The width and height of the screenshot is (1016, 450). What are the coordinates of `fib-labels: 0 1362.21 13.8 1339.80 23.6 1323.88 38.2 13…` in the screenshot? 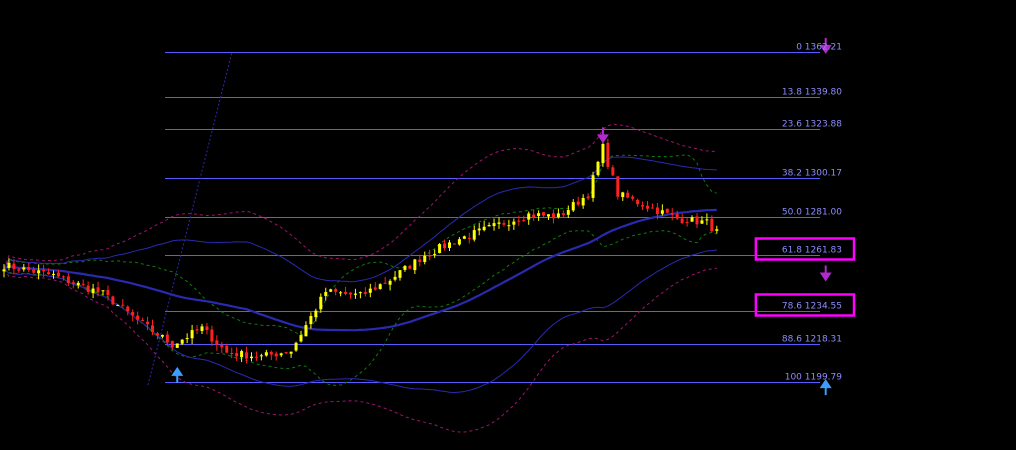 It's located at (812, 213).